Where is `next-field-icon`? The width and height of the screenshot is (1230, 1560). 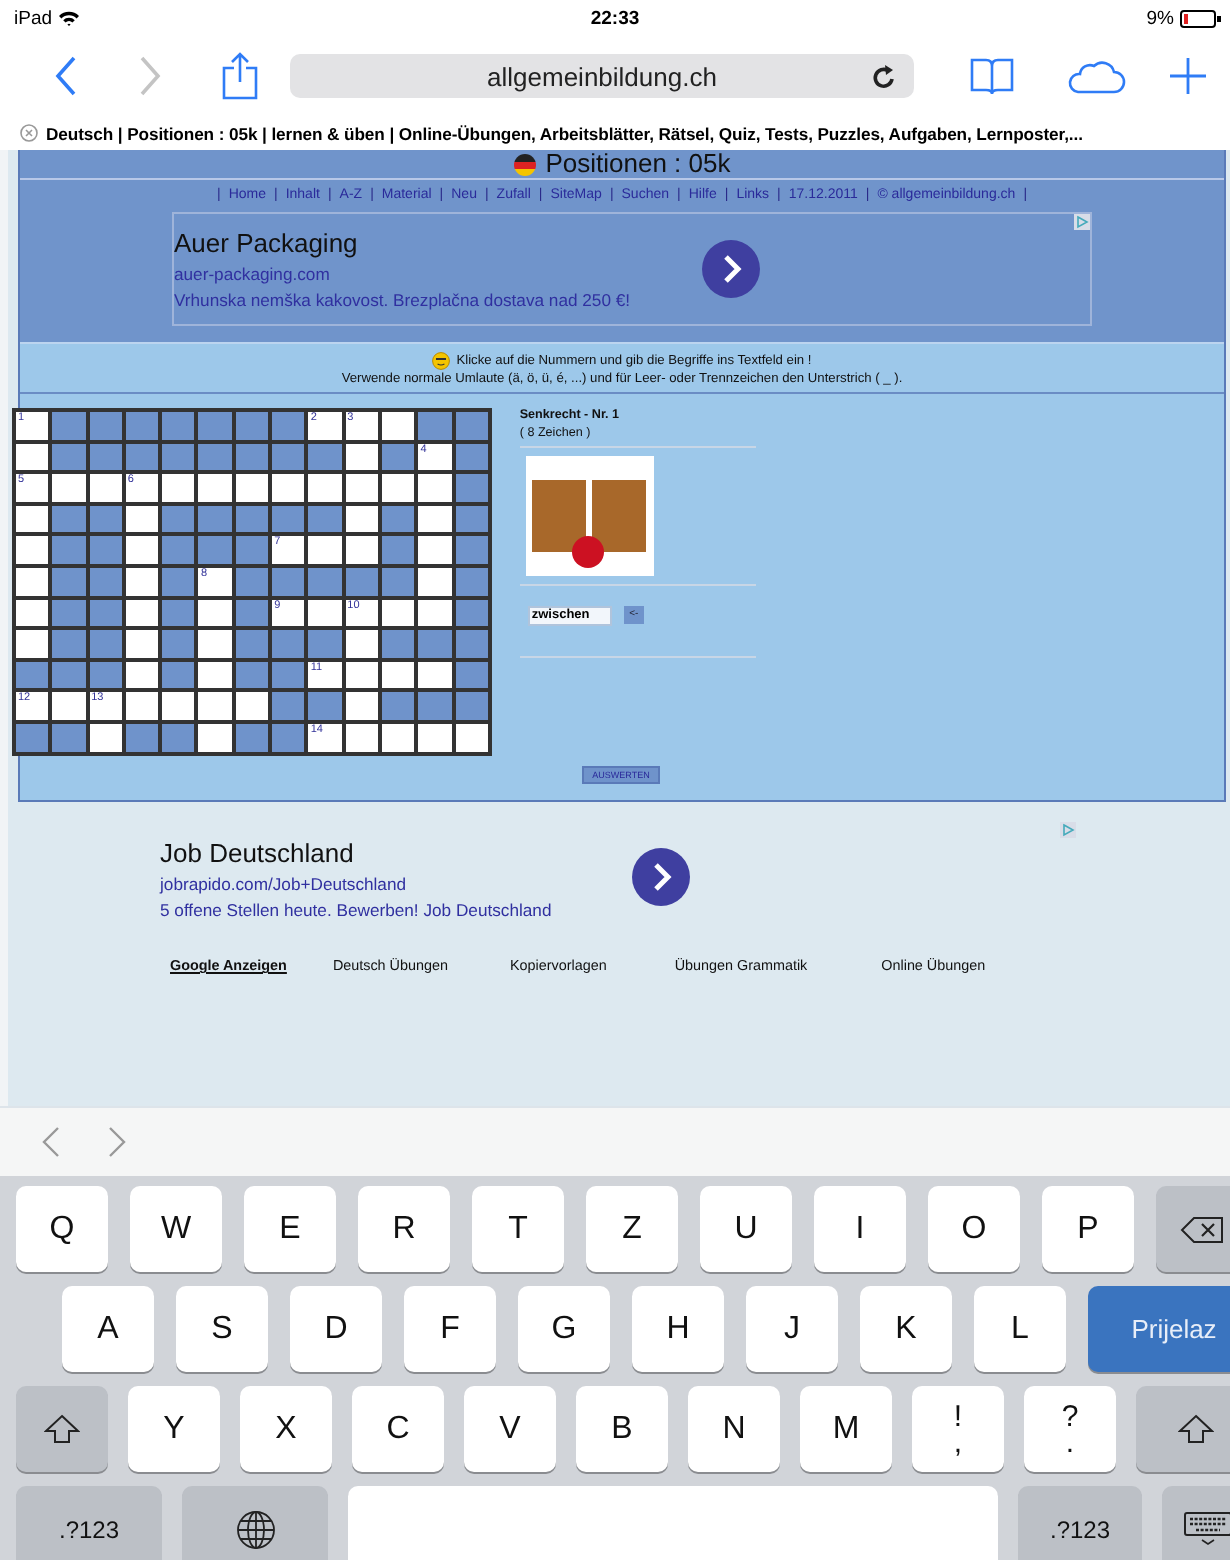
next-field-icon is located at coordinates (118, 1142).